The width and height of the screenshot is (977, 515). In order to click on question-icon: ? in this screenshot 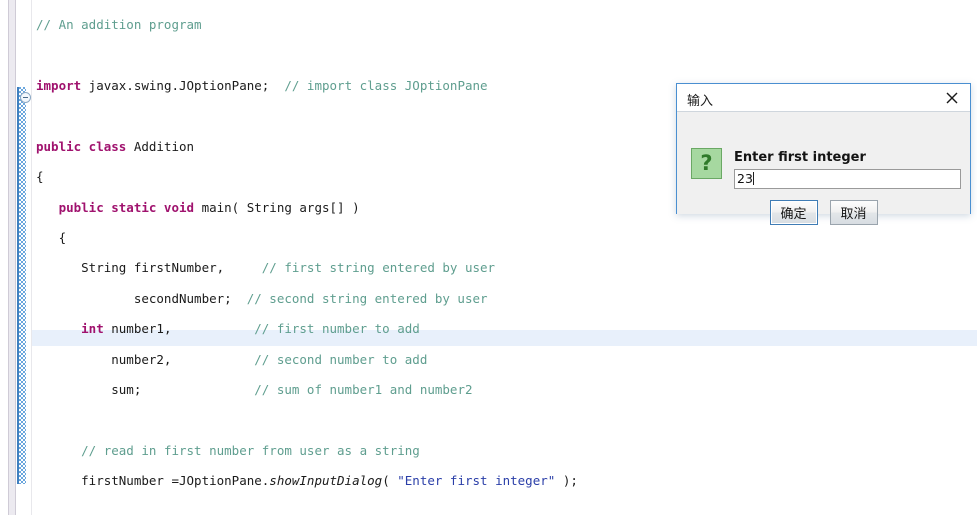, I will do `click(706, 163)`.